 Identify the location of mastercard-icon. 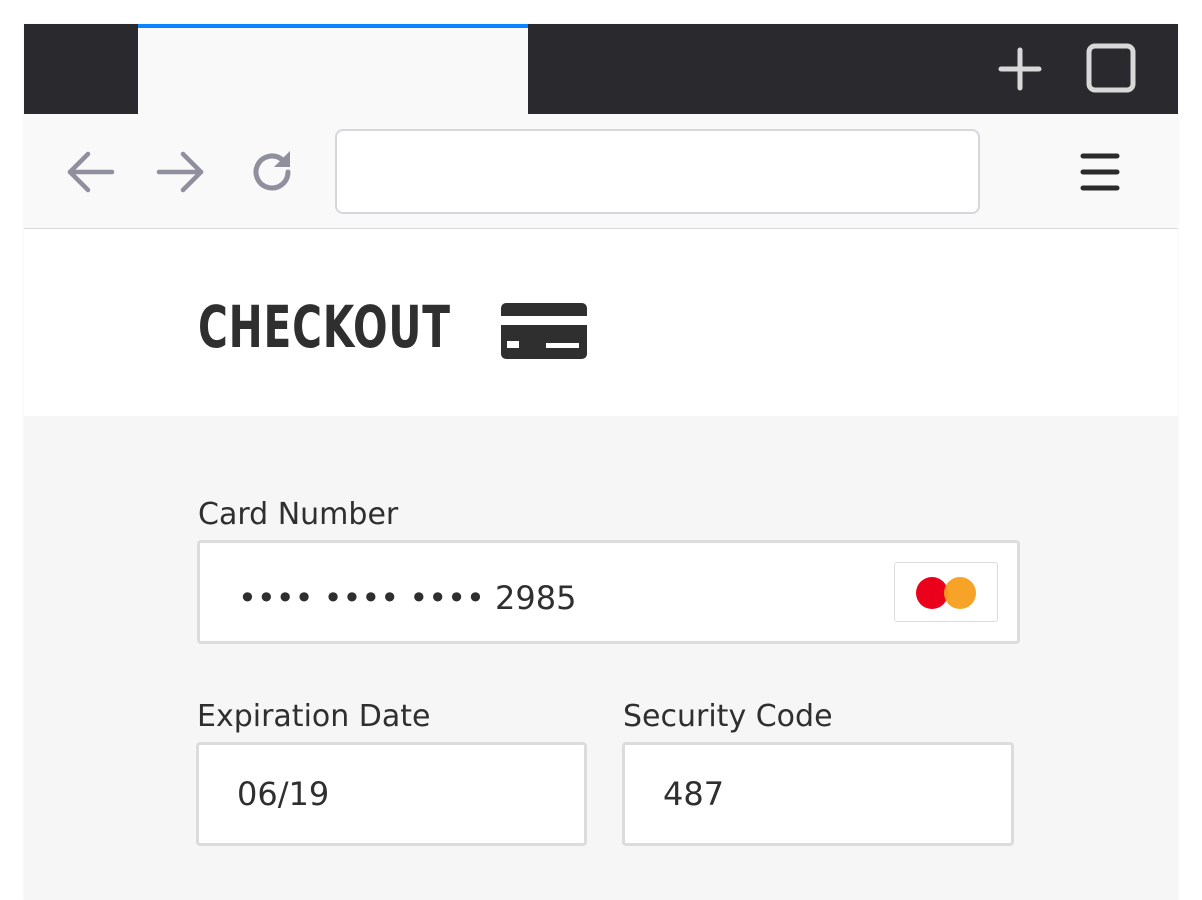
(946, 592).